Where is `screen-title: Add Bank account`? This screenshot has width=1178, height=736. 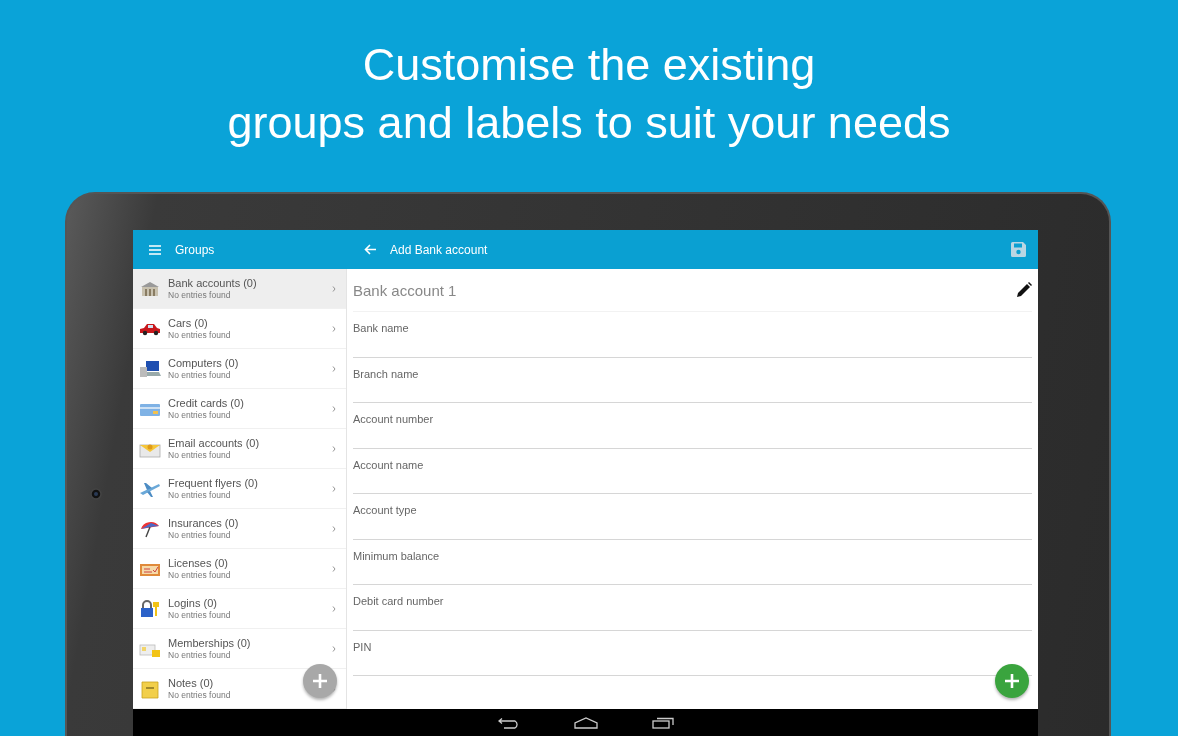
screen-title: Add Bank account is located at coordinates (439, 249).